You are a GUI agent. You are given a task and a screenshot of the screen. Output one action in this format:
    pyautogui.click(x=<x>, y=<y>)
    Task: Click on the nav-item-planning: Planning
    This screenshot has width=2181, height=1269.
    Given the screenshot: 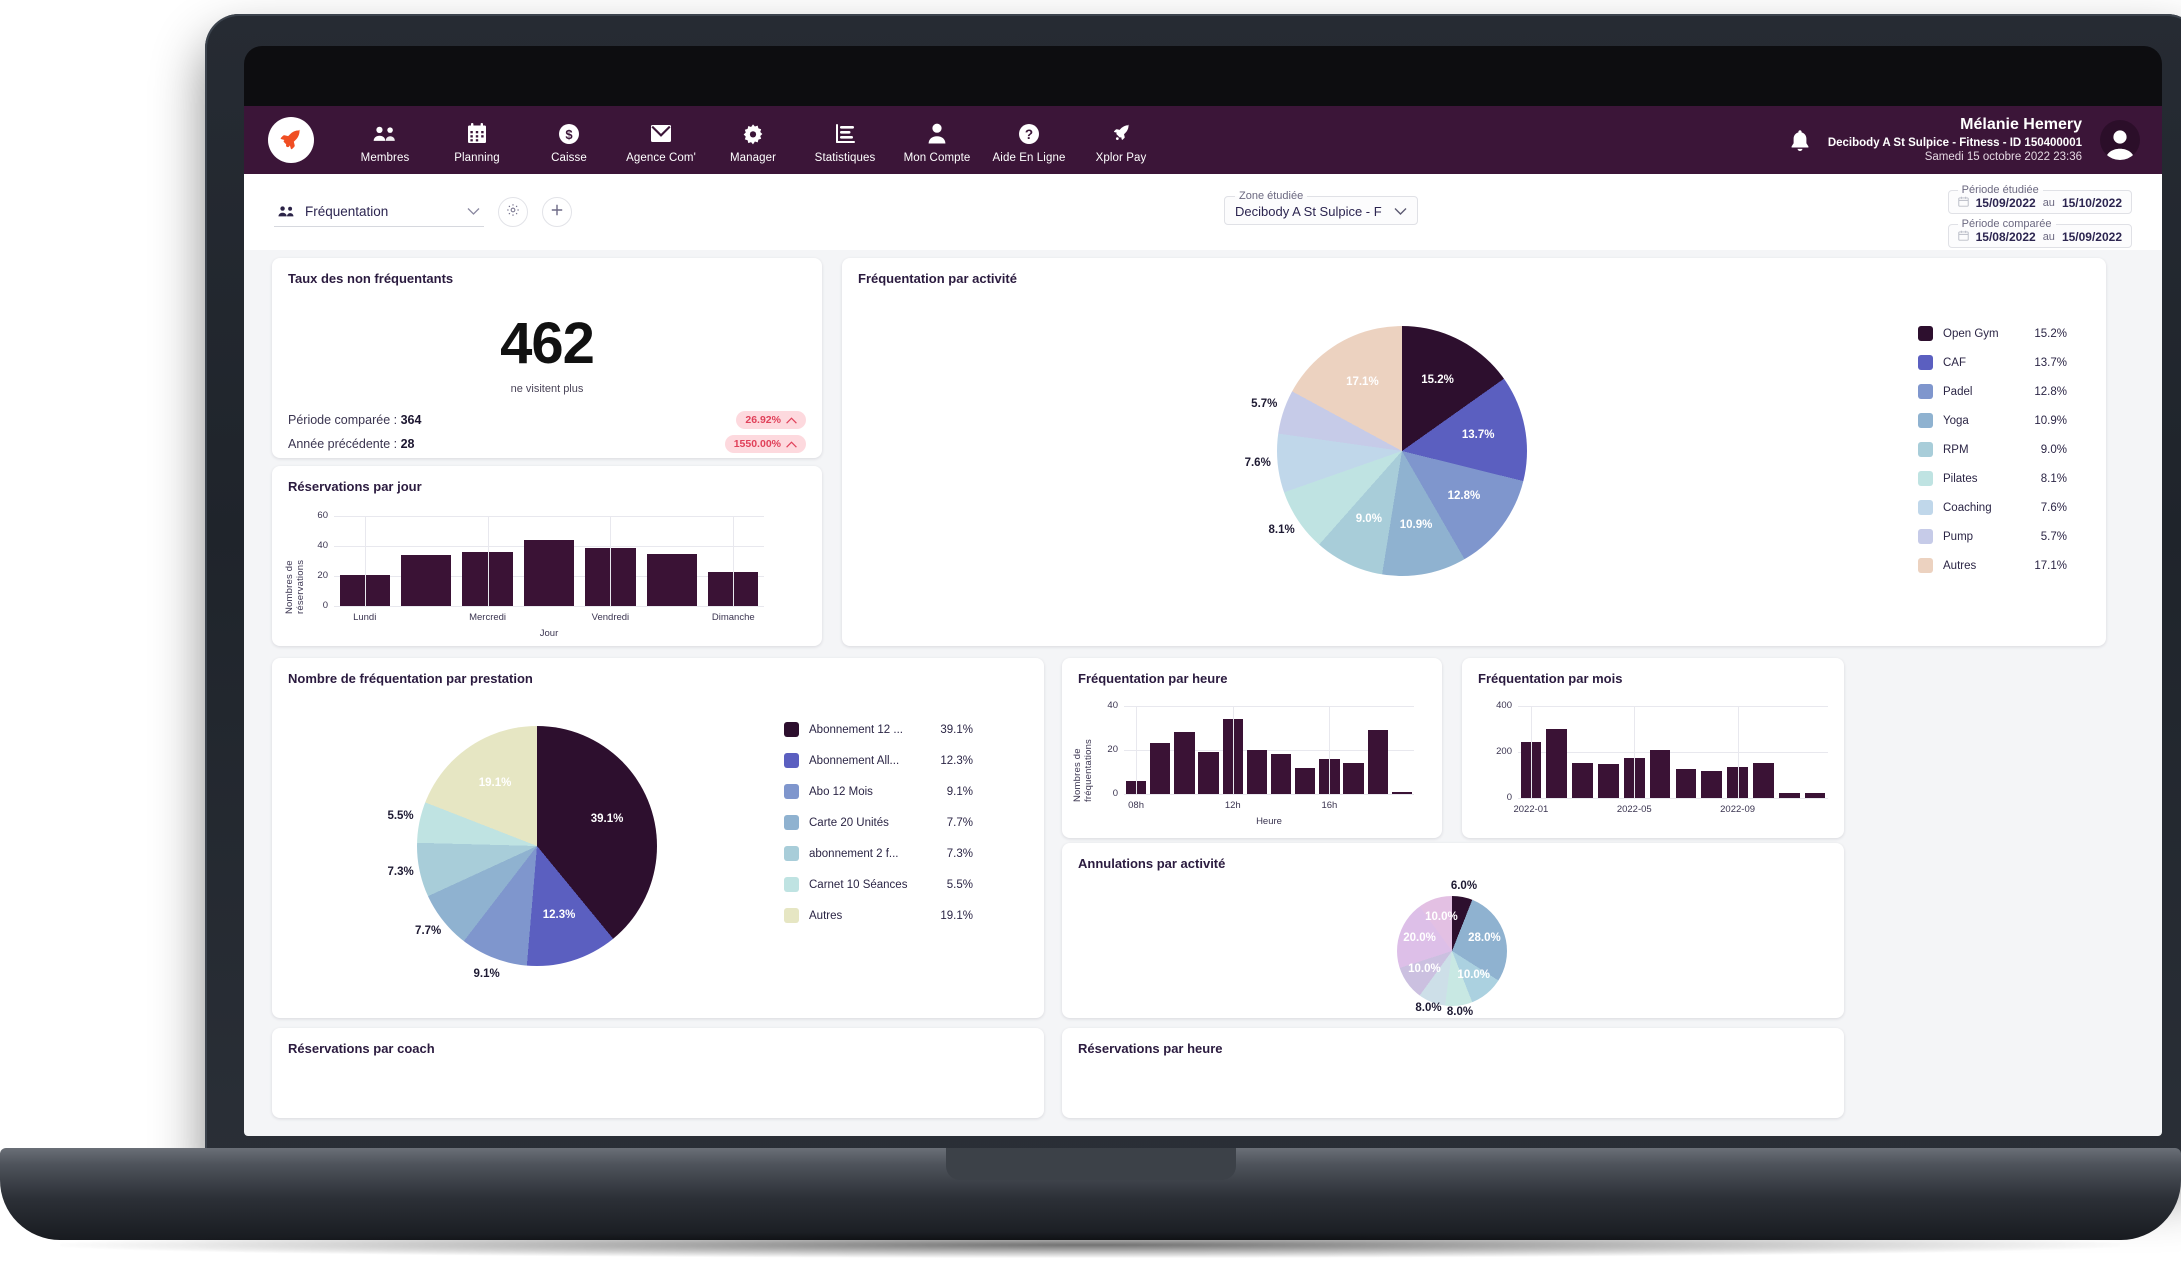 What is the action you would take?
    pyautogui.click(x=477, y=140)
    